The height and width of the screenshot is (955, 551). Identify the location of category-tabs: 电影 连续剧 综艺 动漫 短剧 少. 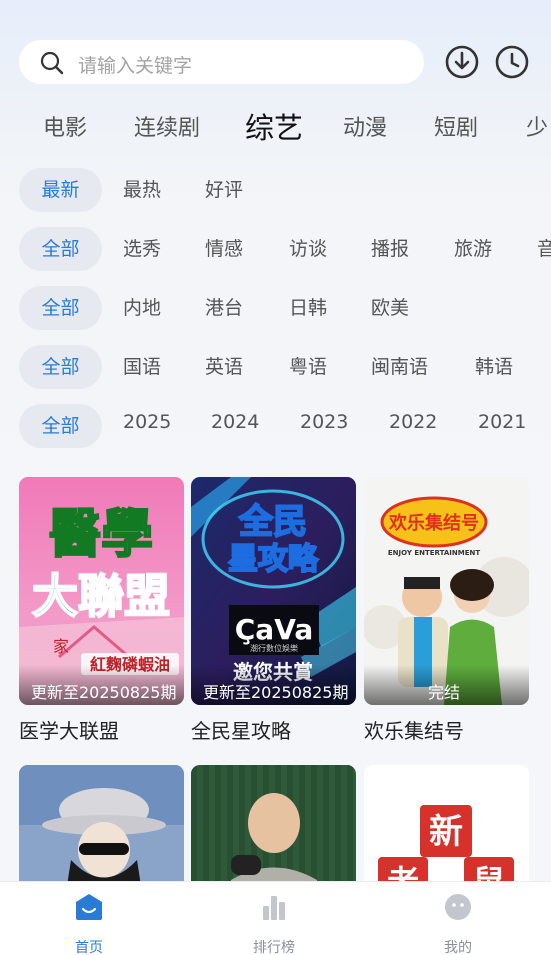
(275, 126).